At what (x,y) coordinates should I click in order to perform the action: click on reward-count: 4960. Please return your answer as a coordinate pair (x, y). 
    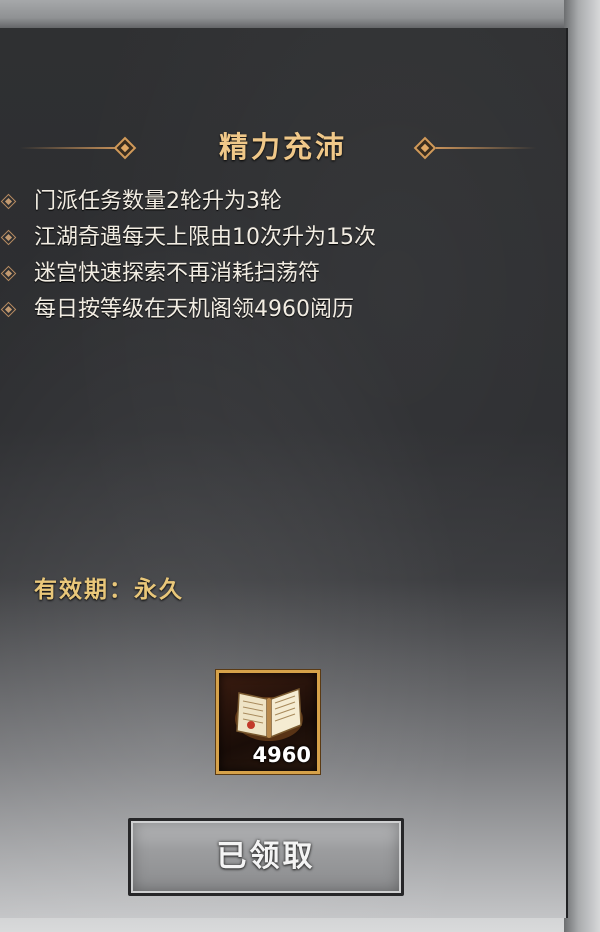
    Looking at the image, I should click on (281, 755).